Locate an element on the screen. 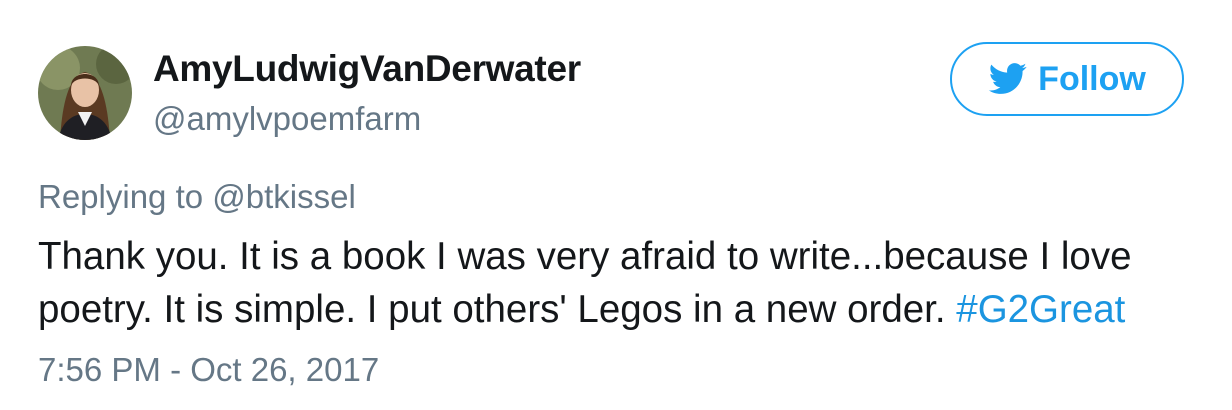  reply-context: Replying to @btkissel is located at coordinates (197, 197).